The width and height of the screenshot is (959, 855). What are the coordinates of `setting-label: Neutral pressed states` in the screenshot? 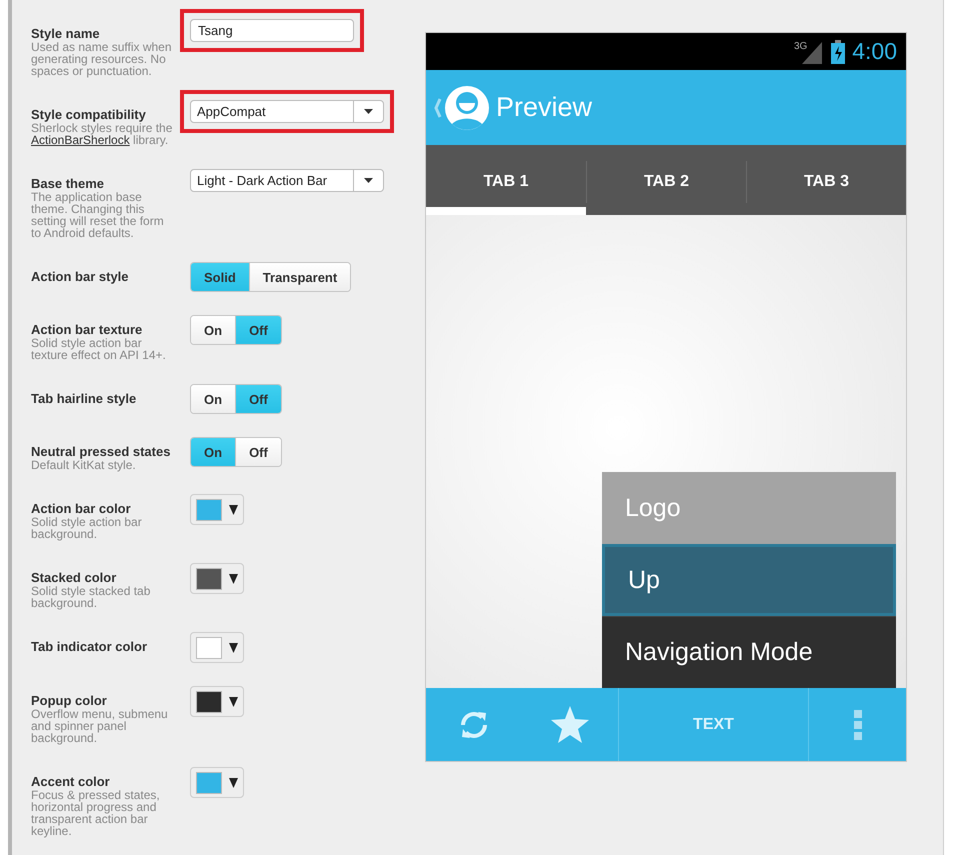 It's located at (101, 452).